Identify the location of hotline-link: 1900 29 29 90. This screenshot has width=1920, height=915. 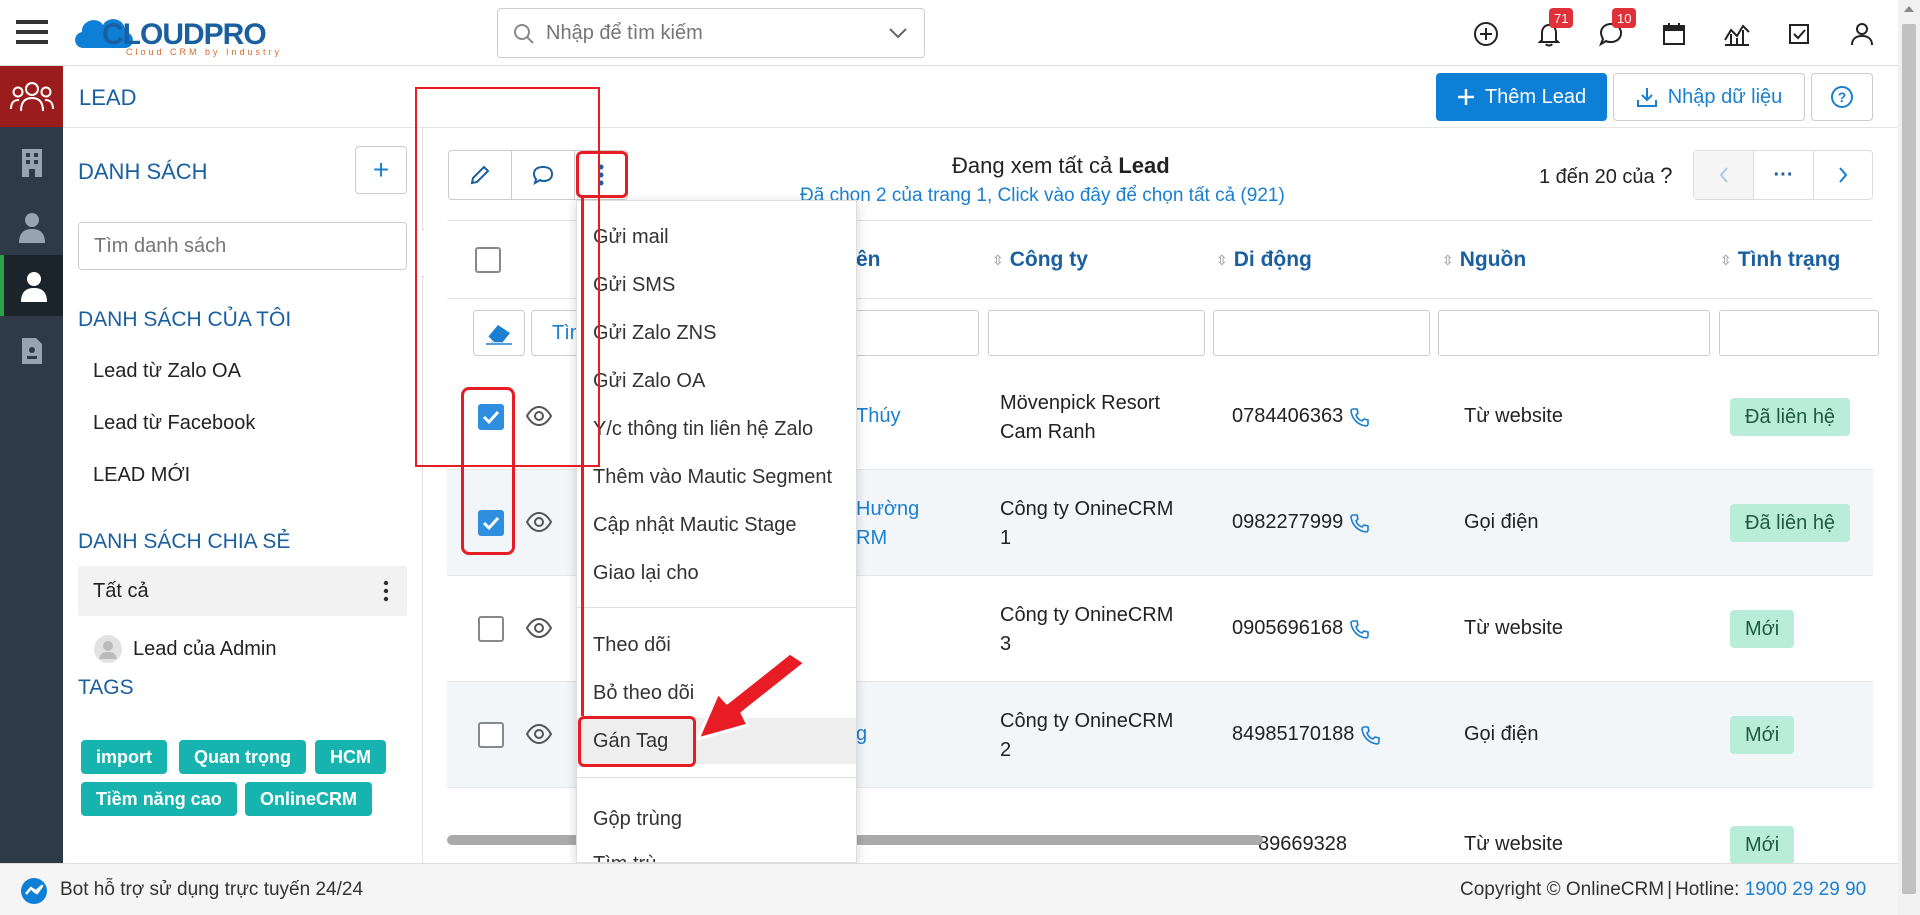
(1806, 889).